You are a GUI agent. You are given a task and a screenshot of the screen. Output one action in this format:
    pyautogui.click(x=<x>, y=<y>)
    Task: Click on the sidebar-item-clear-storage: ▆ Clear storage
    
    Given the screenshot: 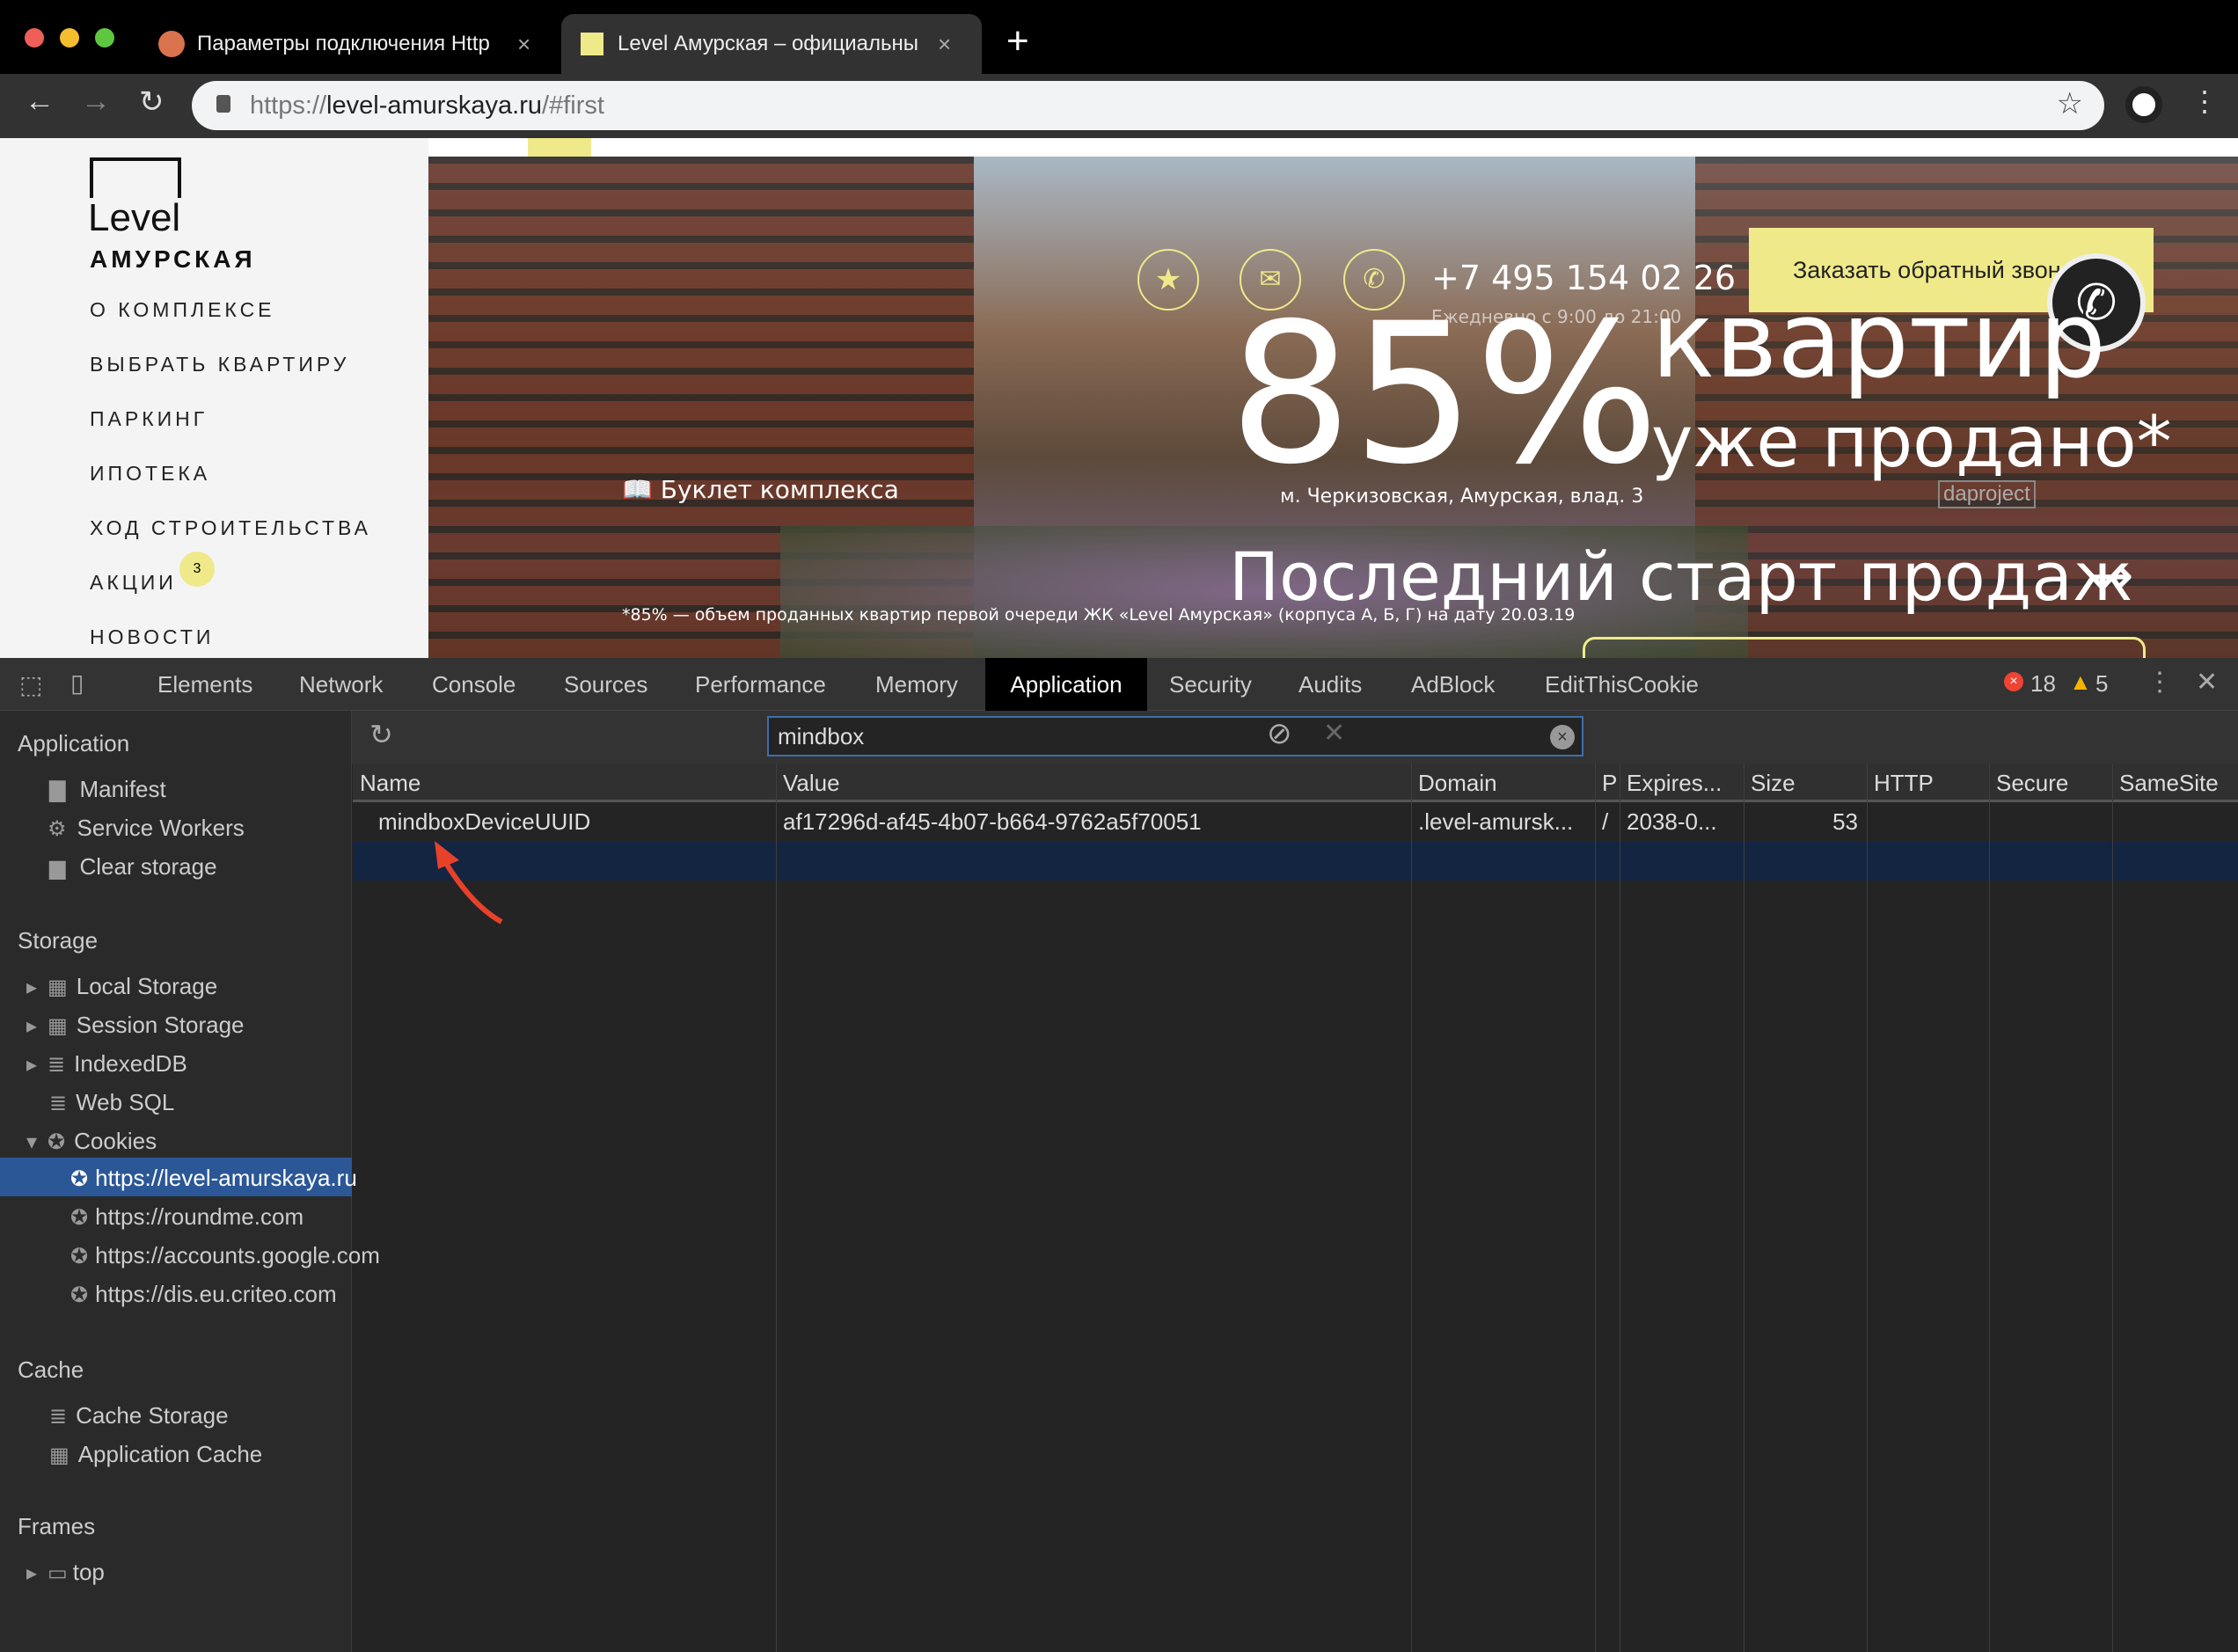 What is the action you would take?
    pyautogui.click(x=133, y=867)
    